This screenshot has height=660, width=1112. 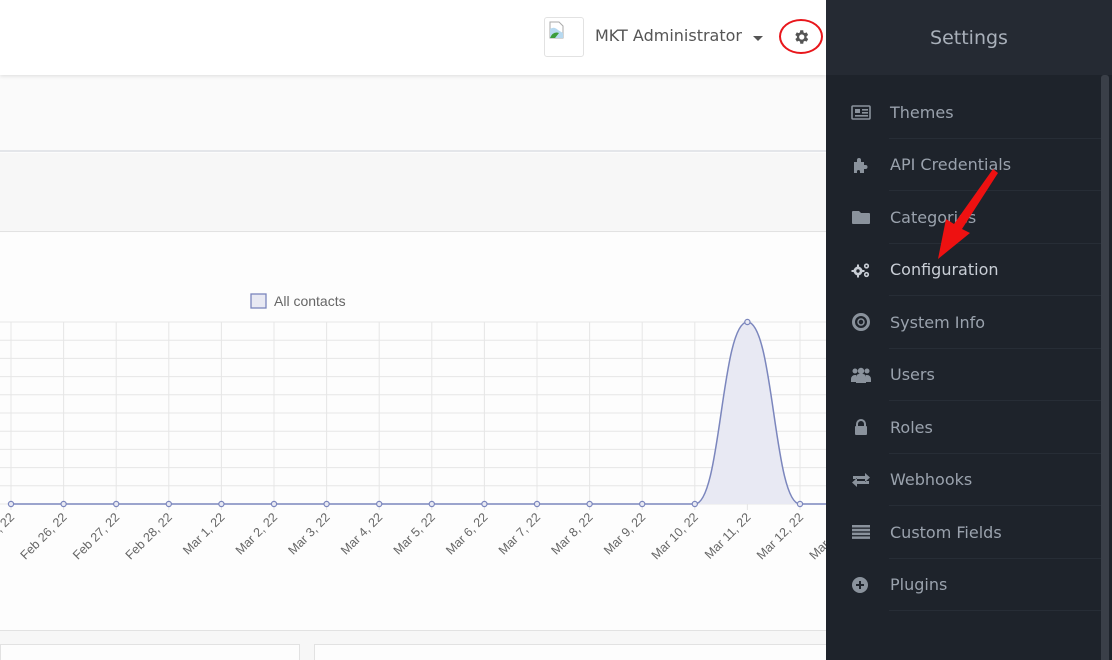 I want to click on x-tick-label: Mar 11, 22, so click(x=728, y=536).